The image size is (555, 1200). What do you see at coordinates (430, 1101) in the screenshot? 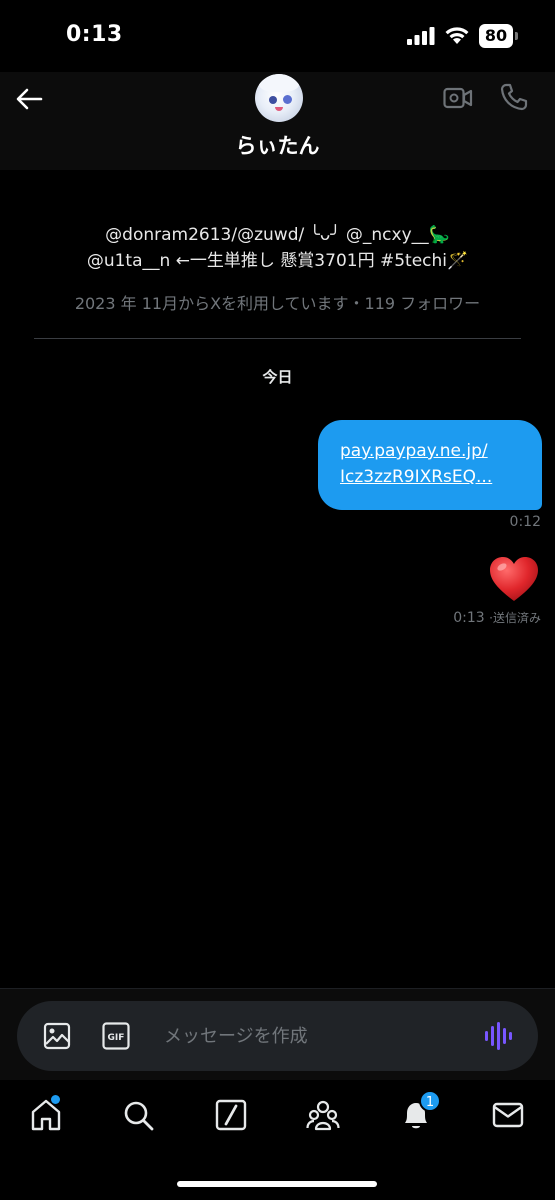
I see `notification-badge: 1` at bounding box center [430, 1101].